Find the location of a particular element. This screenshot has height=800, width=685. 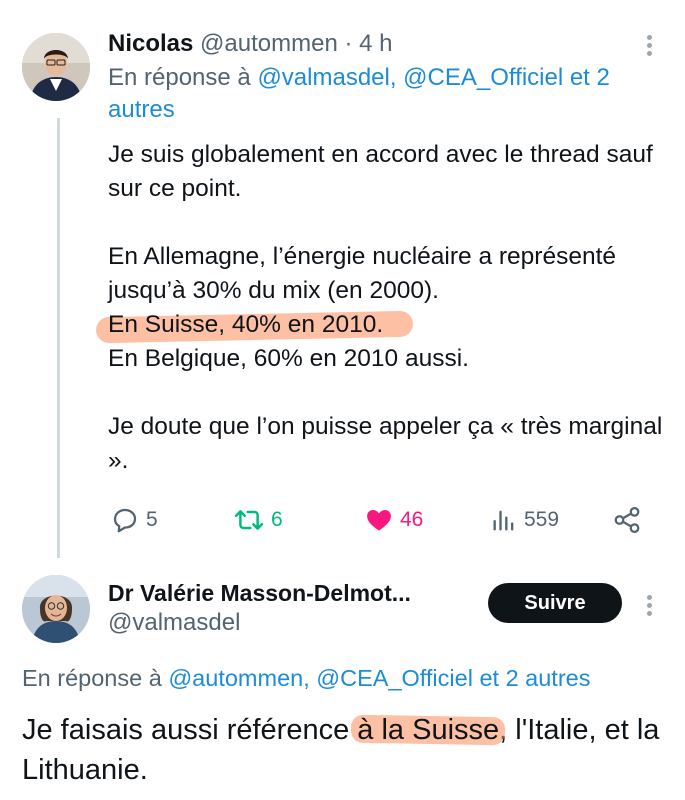

reply-count: 5 is located at coordinates (152, 519).